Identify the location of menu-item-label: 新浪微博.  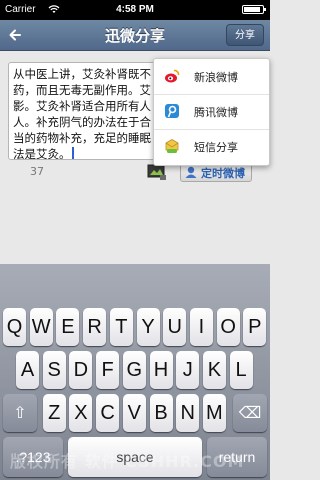
(216, 77).